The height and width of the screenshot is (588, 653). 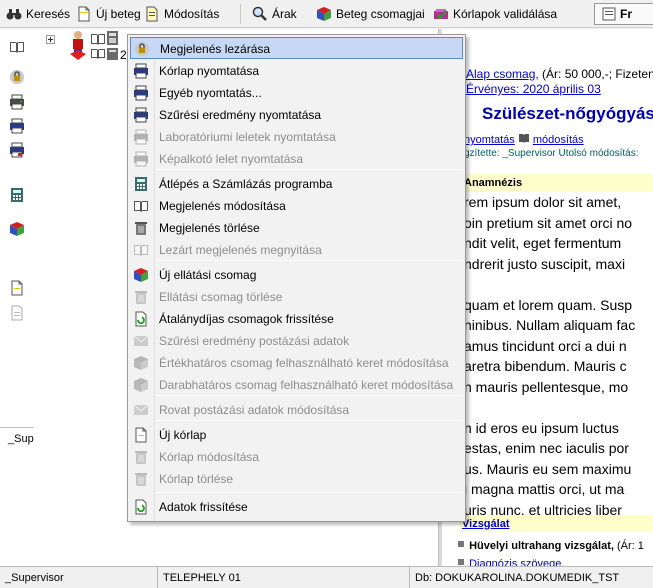 I want to click on package-line: Alap csomag, (Ár: 50 000,-; Fizetend, so click(x=559, y=74).